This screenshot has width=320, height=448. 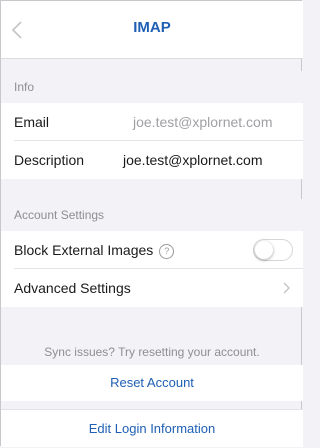 I want to click on description-row: Description joe.test@xplornet.com, so click(x=152, y=160).